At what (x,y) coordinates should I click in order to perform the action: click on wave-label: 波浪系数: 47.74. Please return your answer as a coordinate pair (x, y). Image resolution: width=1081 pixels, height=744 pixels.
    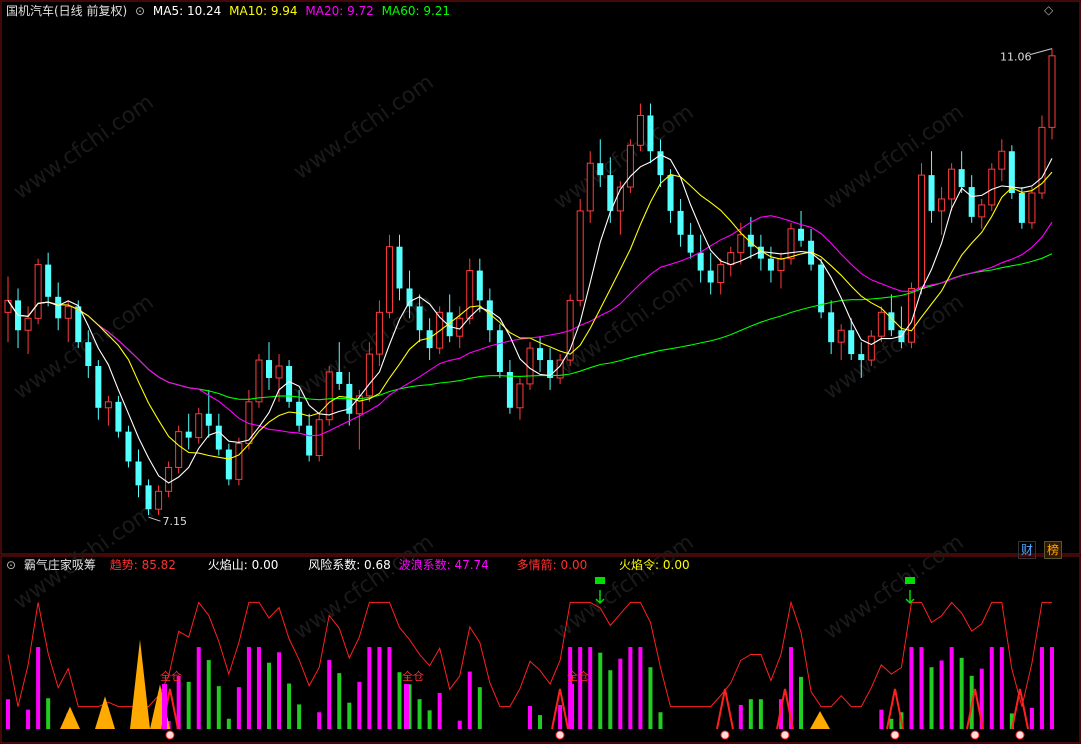
    Looking at the image, I should click on (443, 565).